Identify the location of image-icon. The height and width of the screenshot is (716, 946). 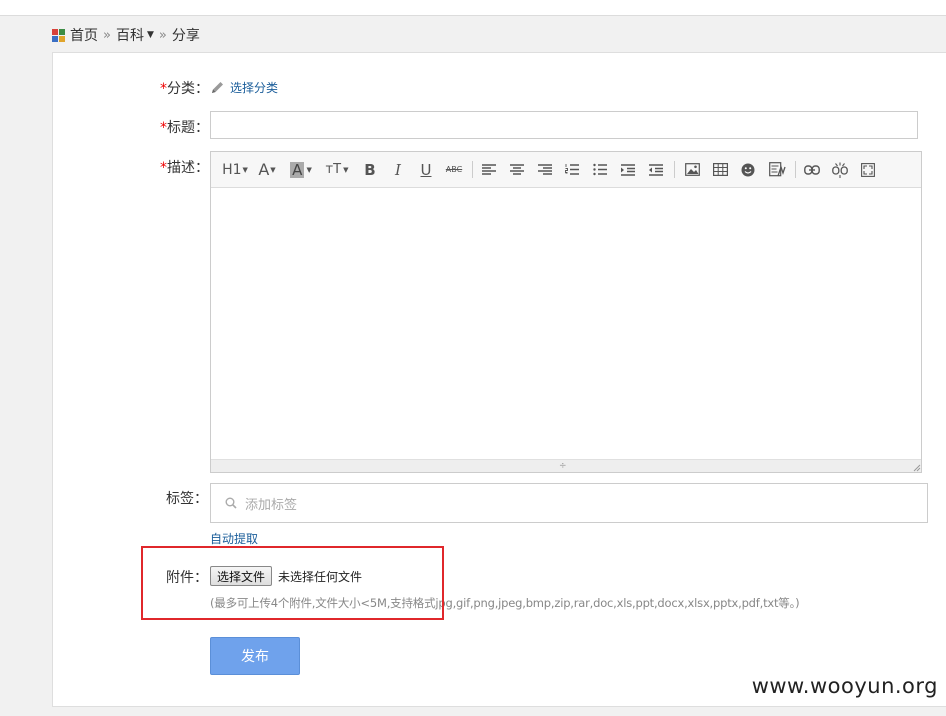
(692, 169).